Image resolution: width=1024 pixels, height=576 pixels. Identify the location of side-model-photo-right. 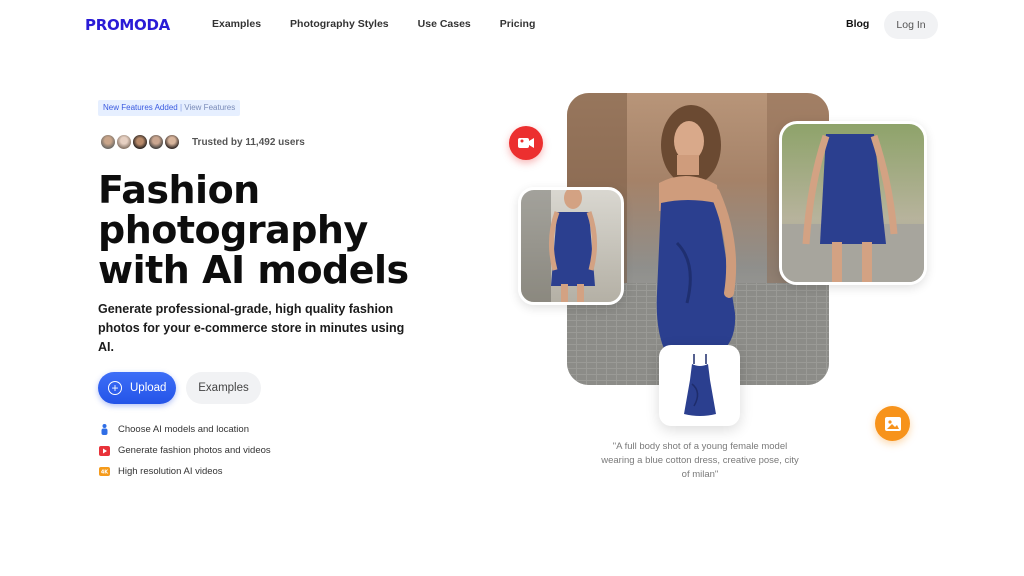
(853, 203).